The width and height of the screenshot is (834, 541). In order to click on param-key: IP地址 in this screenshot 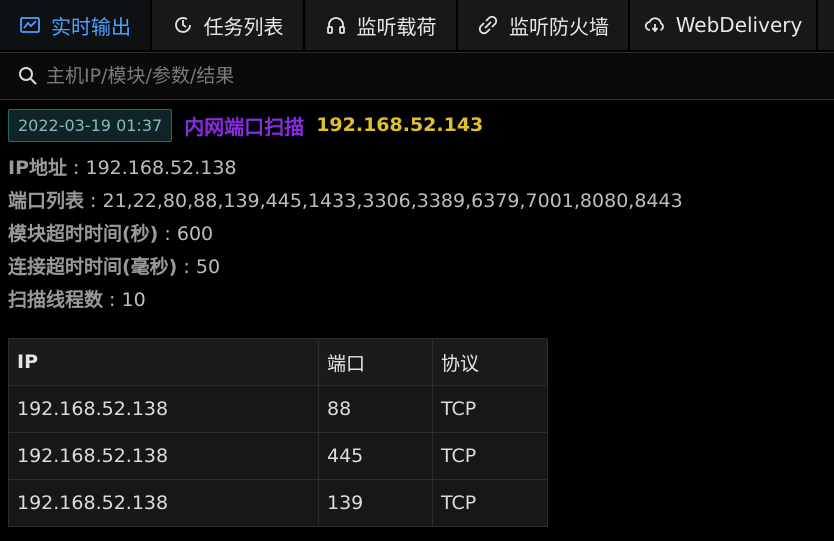, I will do `click(37, 168)`.